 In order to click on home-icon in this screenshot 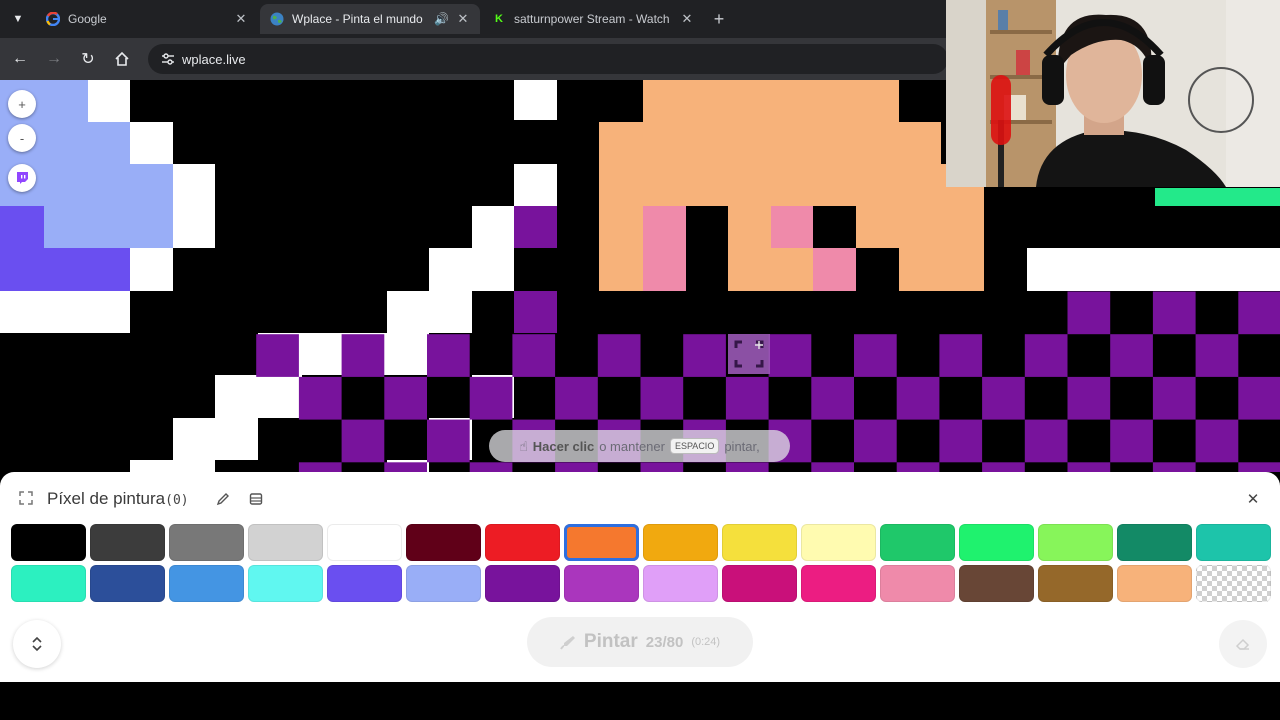, I will do `click(122, 59)`.